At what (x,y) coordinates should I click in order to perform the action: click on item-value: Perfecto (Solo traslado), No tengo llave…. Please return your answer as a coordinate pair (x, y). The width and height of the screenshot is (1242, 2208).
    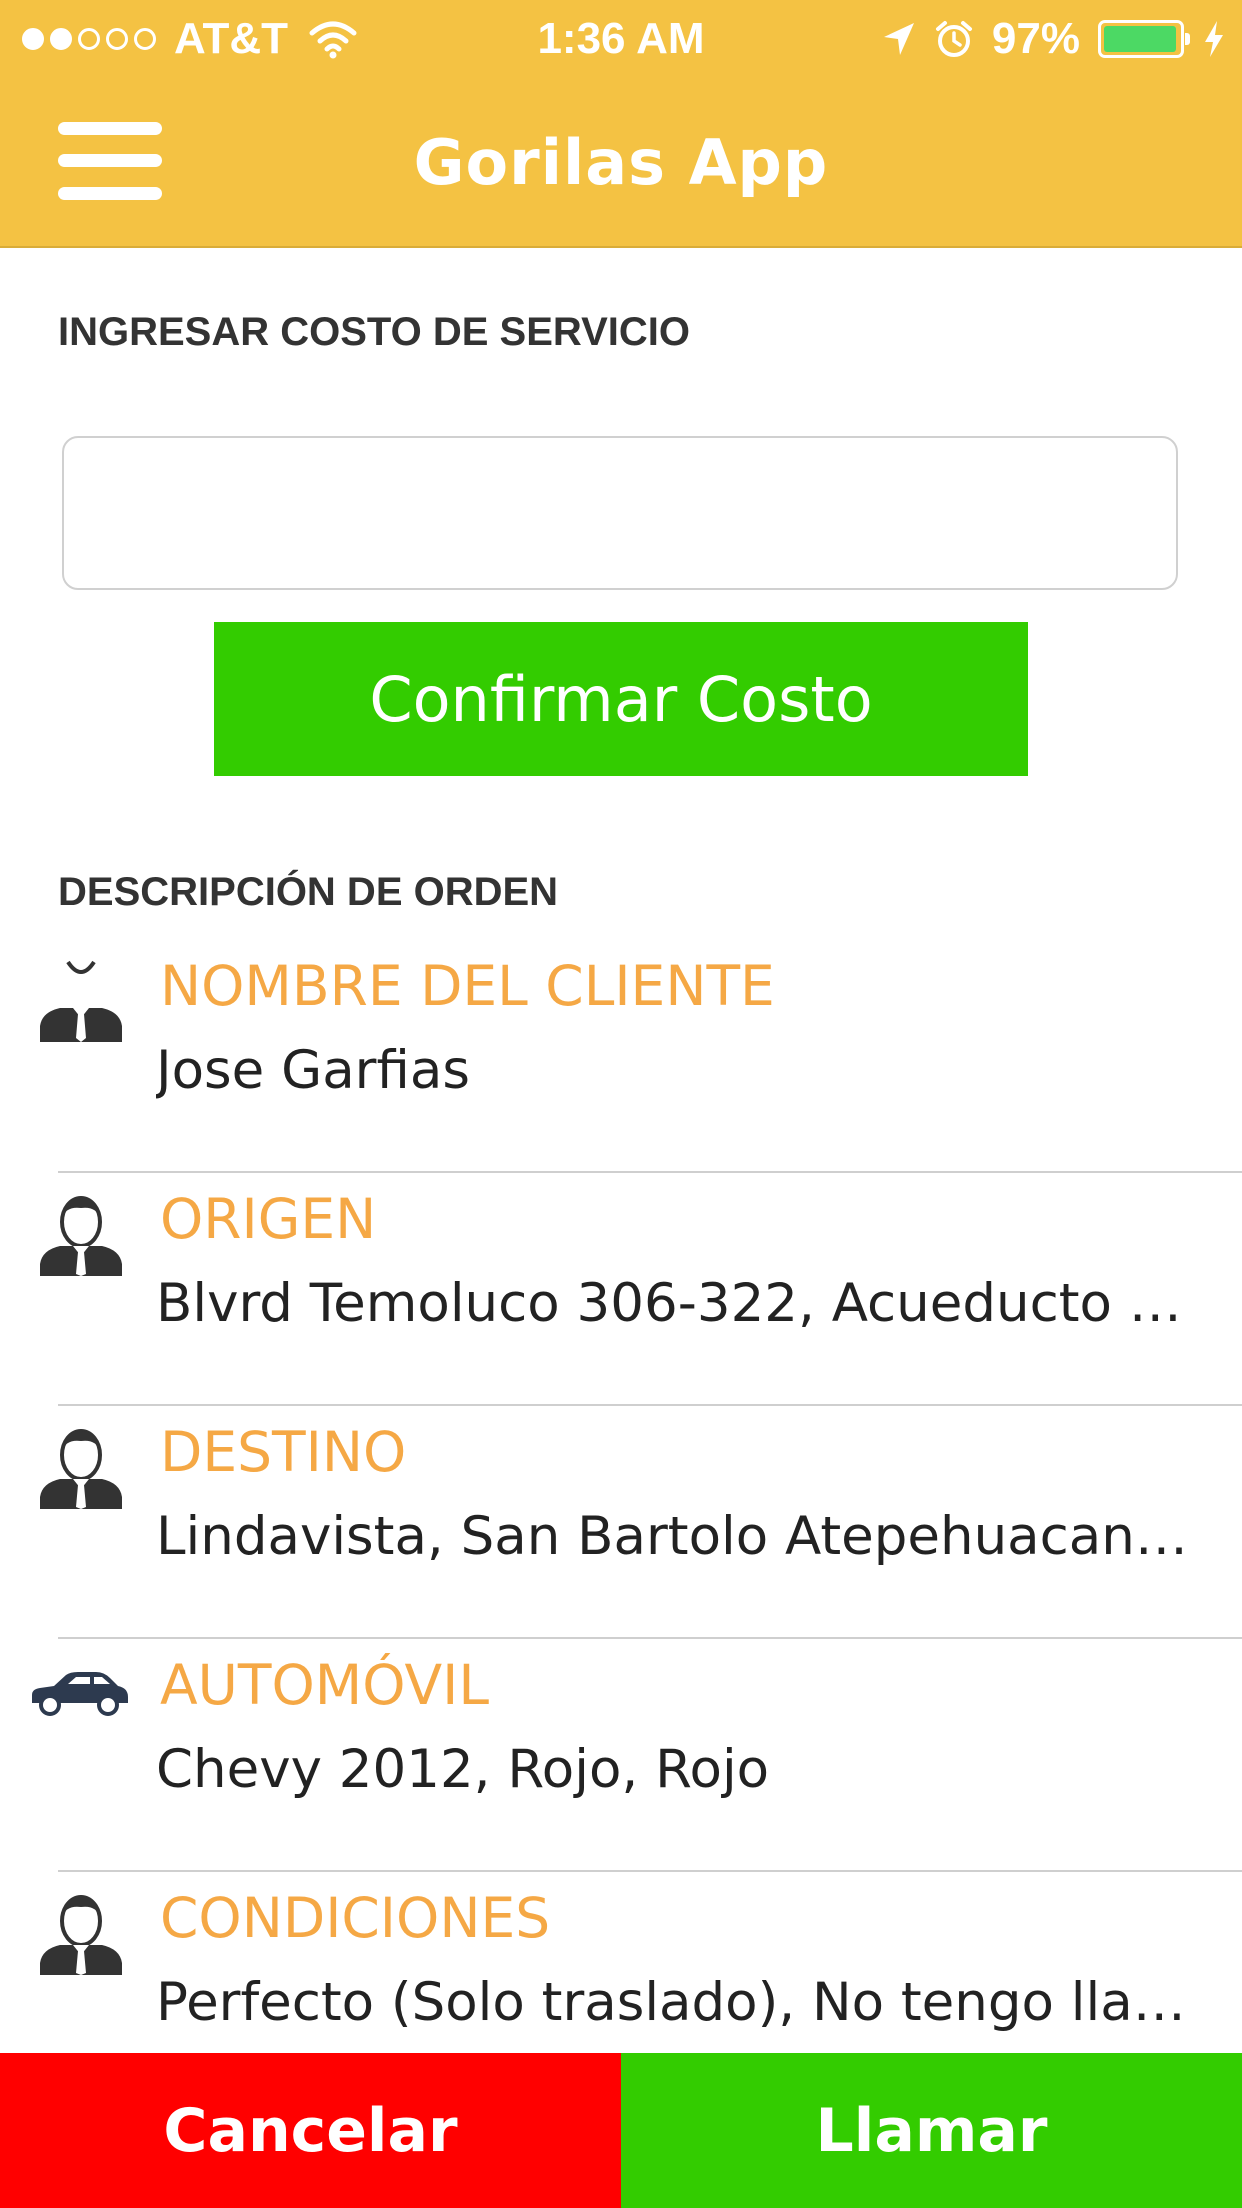
    Looking at the image, I should click on (680, 2002).